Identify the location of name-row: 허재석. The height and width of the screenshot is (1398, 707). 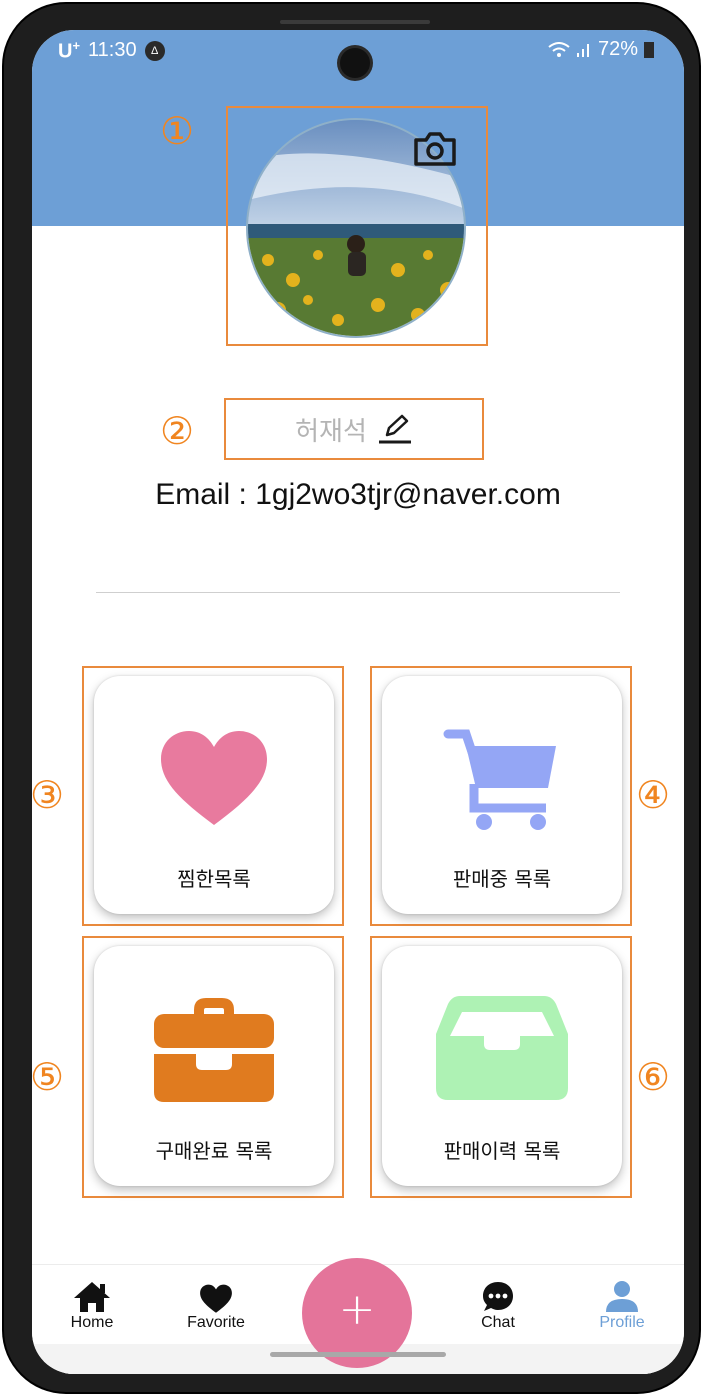
(354, 429).